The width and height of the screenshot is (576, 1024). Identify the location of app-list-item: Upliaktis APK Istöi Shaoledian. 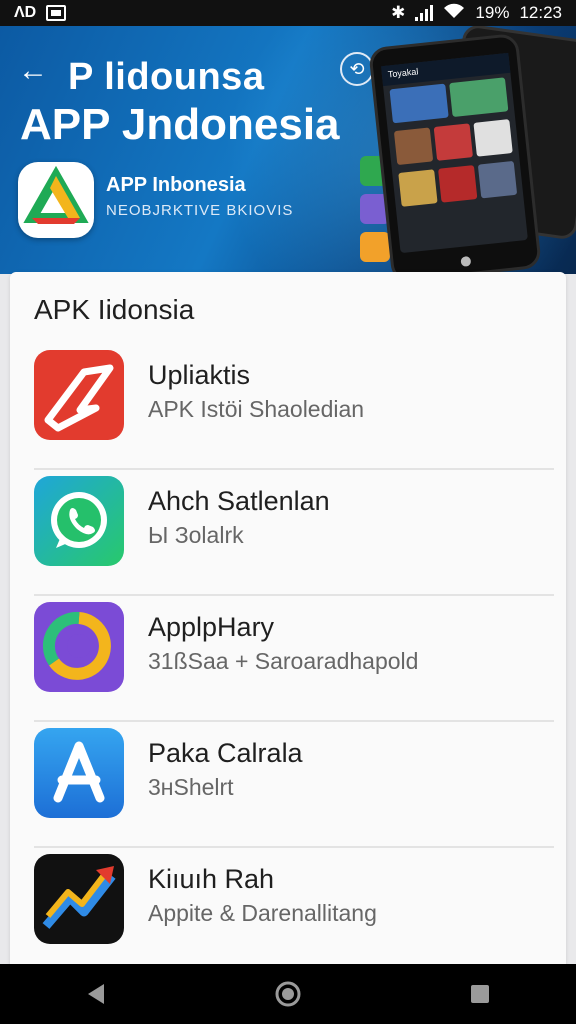
(294, 407).